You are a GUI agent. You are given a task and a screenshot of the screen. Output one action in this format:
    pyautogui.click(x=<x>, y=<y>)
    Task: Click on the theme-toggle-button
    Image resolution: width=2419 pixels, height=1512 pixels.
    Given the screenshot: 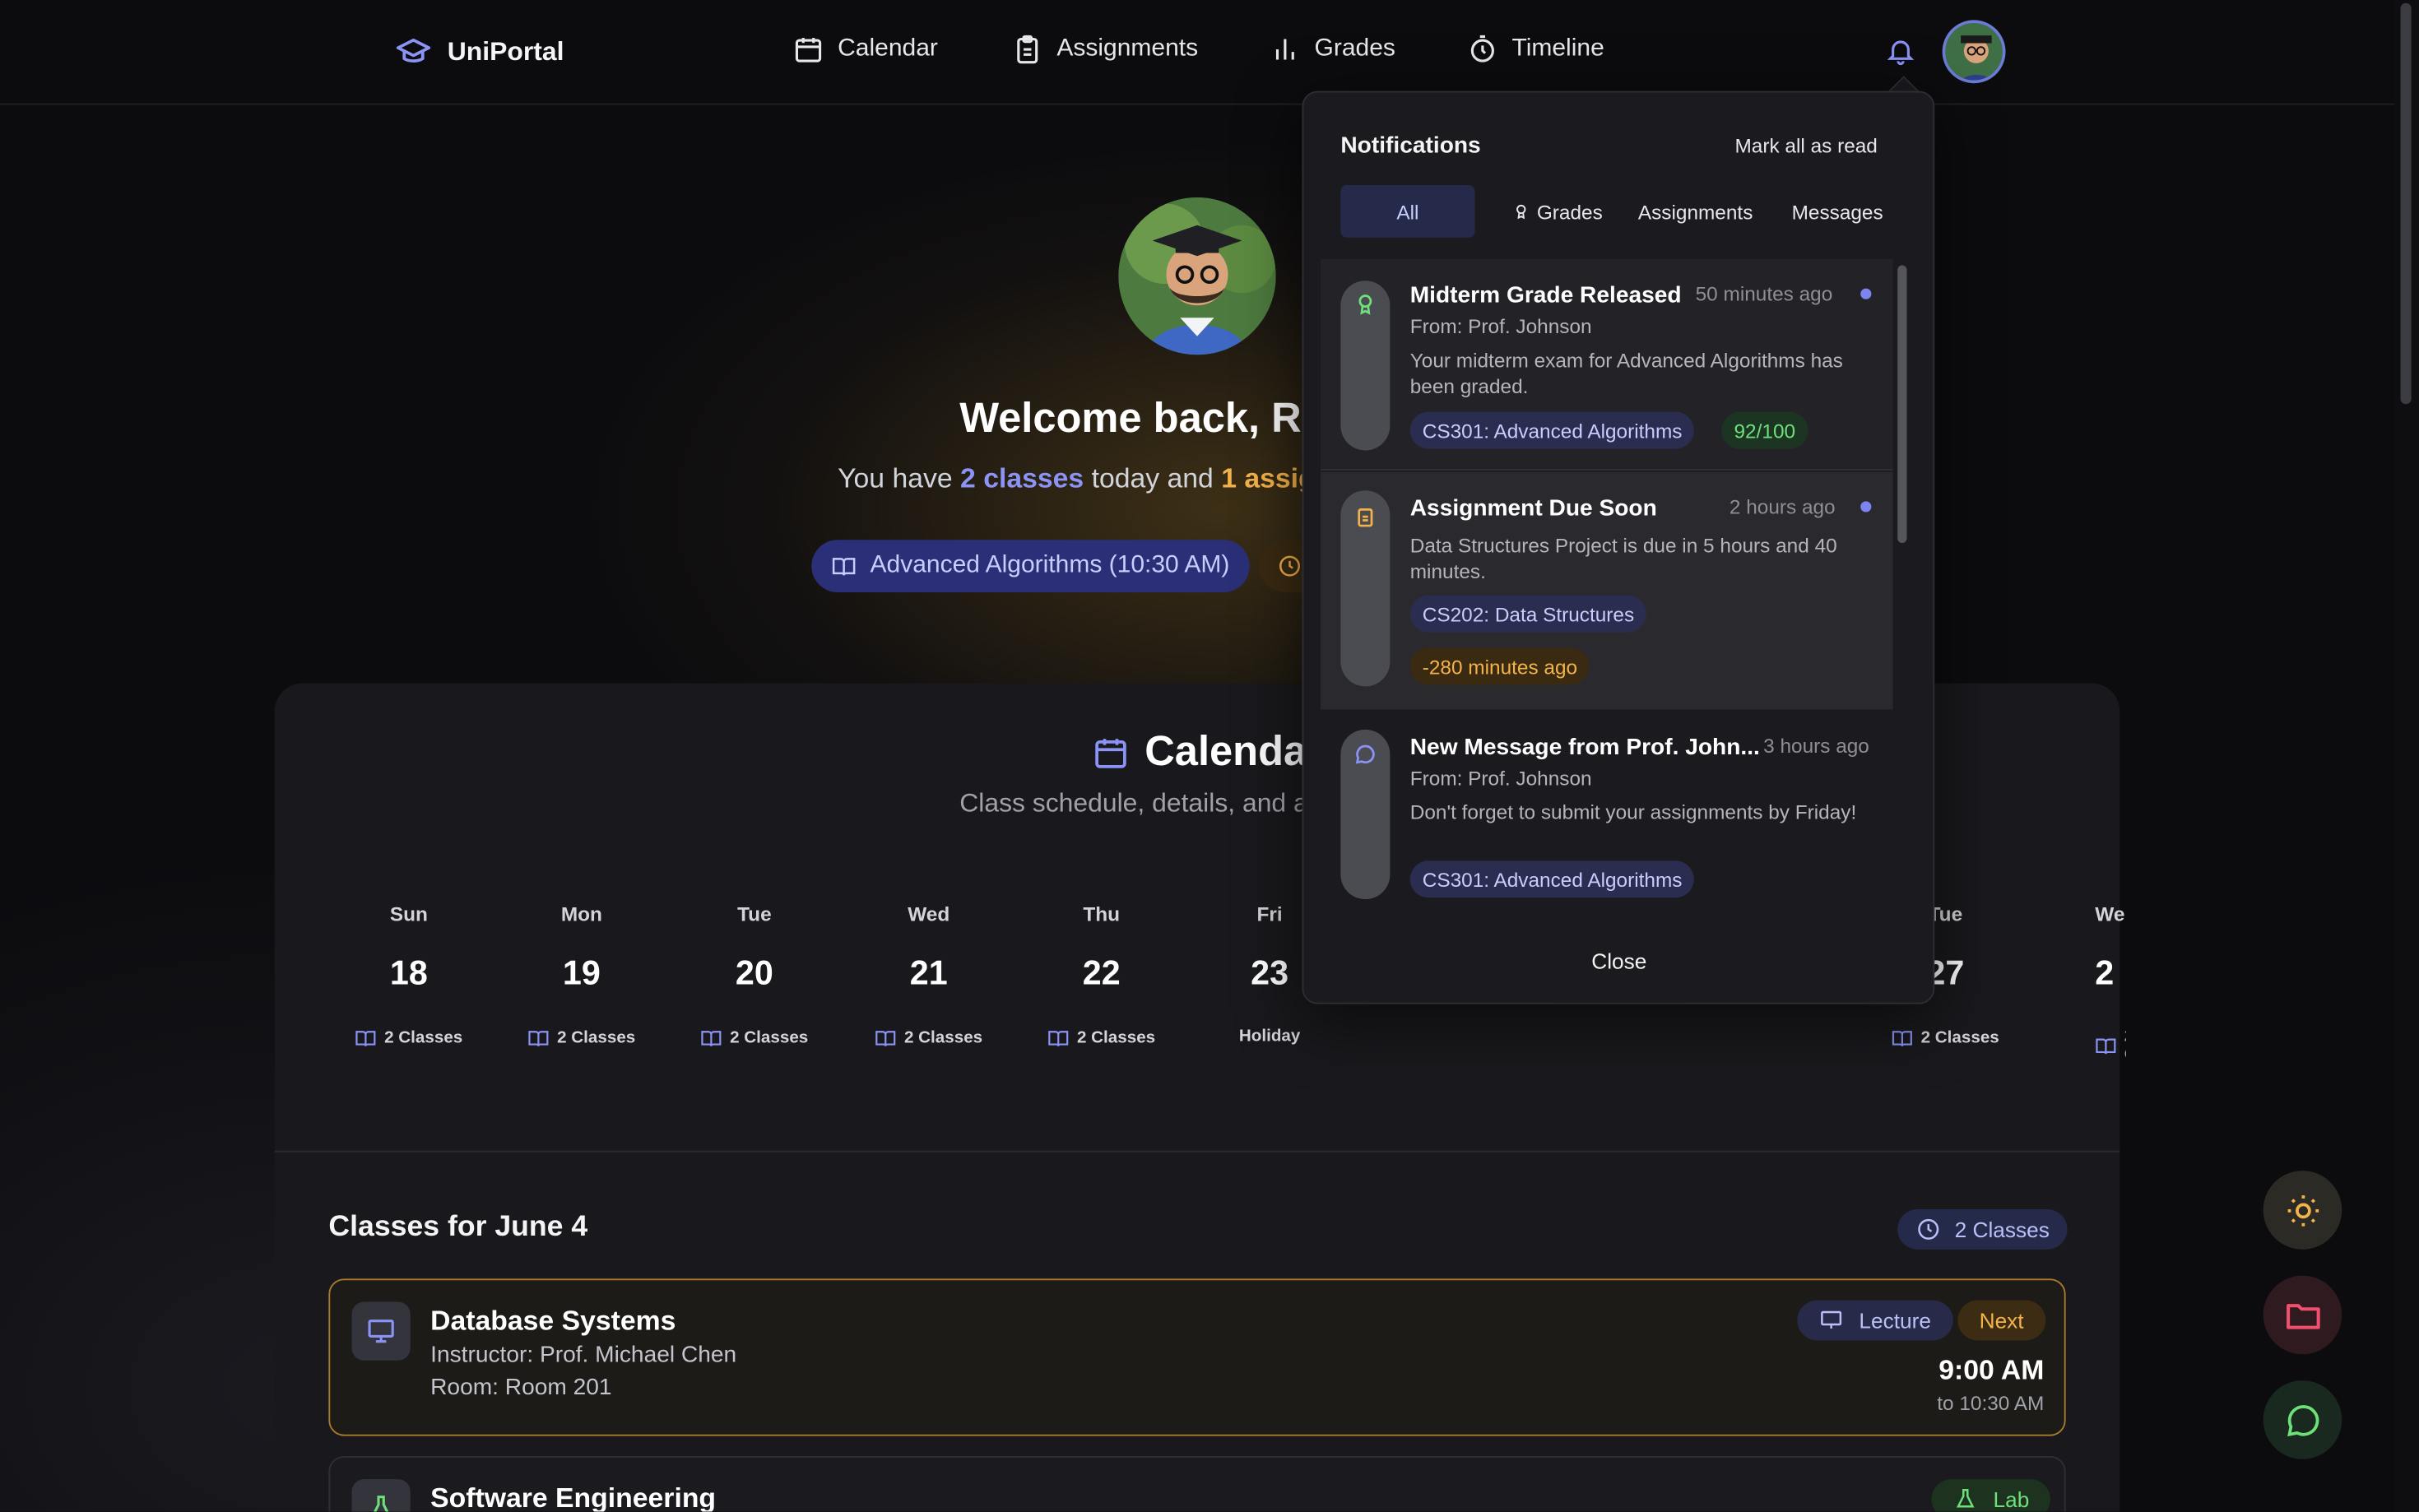 What is the action you would take?
    pyautogui.click(x=2302, y=1210)
    